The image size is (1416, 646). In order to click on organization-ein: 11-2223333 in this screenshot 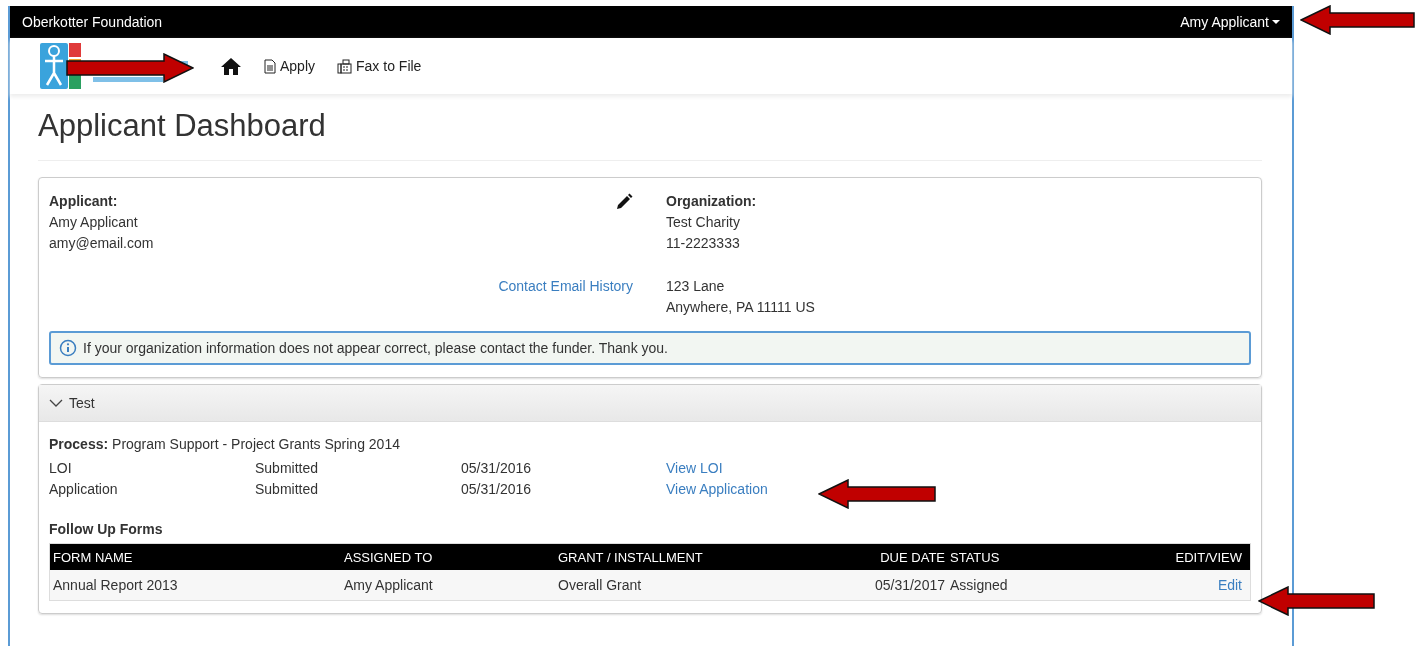, I will do `click(703, 243)`.